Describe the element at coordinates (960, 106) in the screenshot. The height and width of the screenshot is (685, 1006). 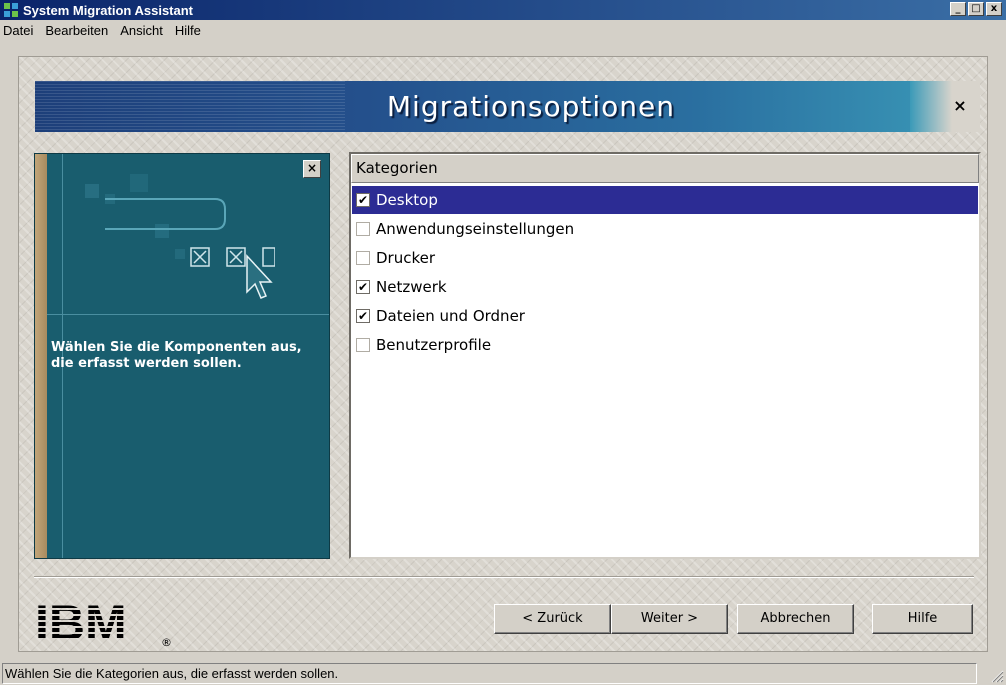
I see `banner-close-icon: ×` at that location.